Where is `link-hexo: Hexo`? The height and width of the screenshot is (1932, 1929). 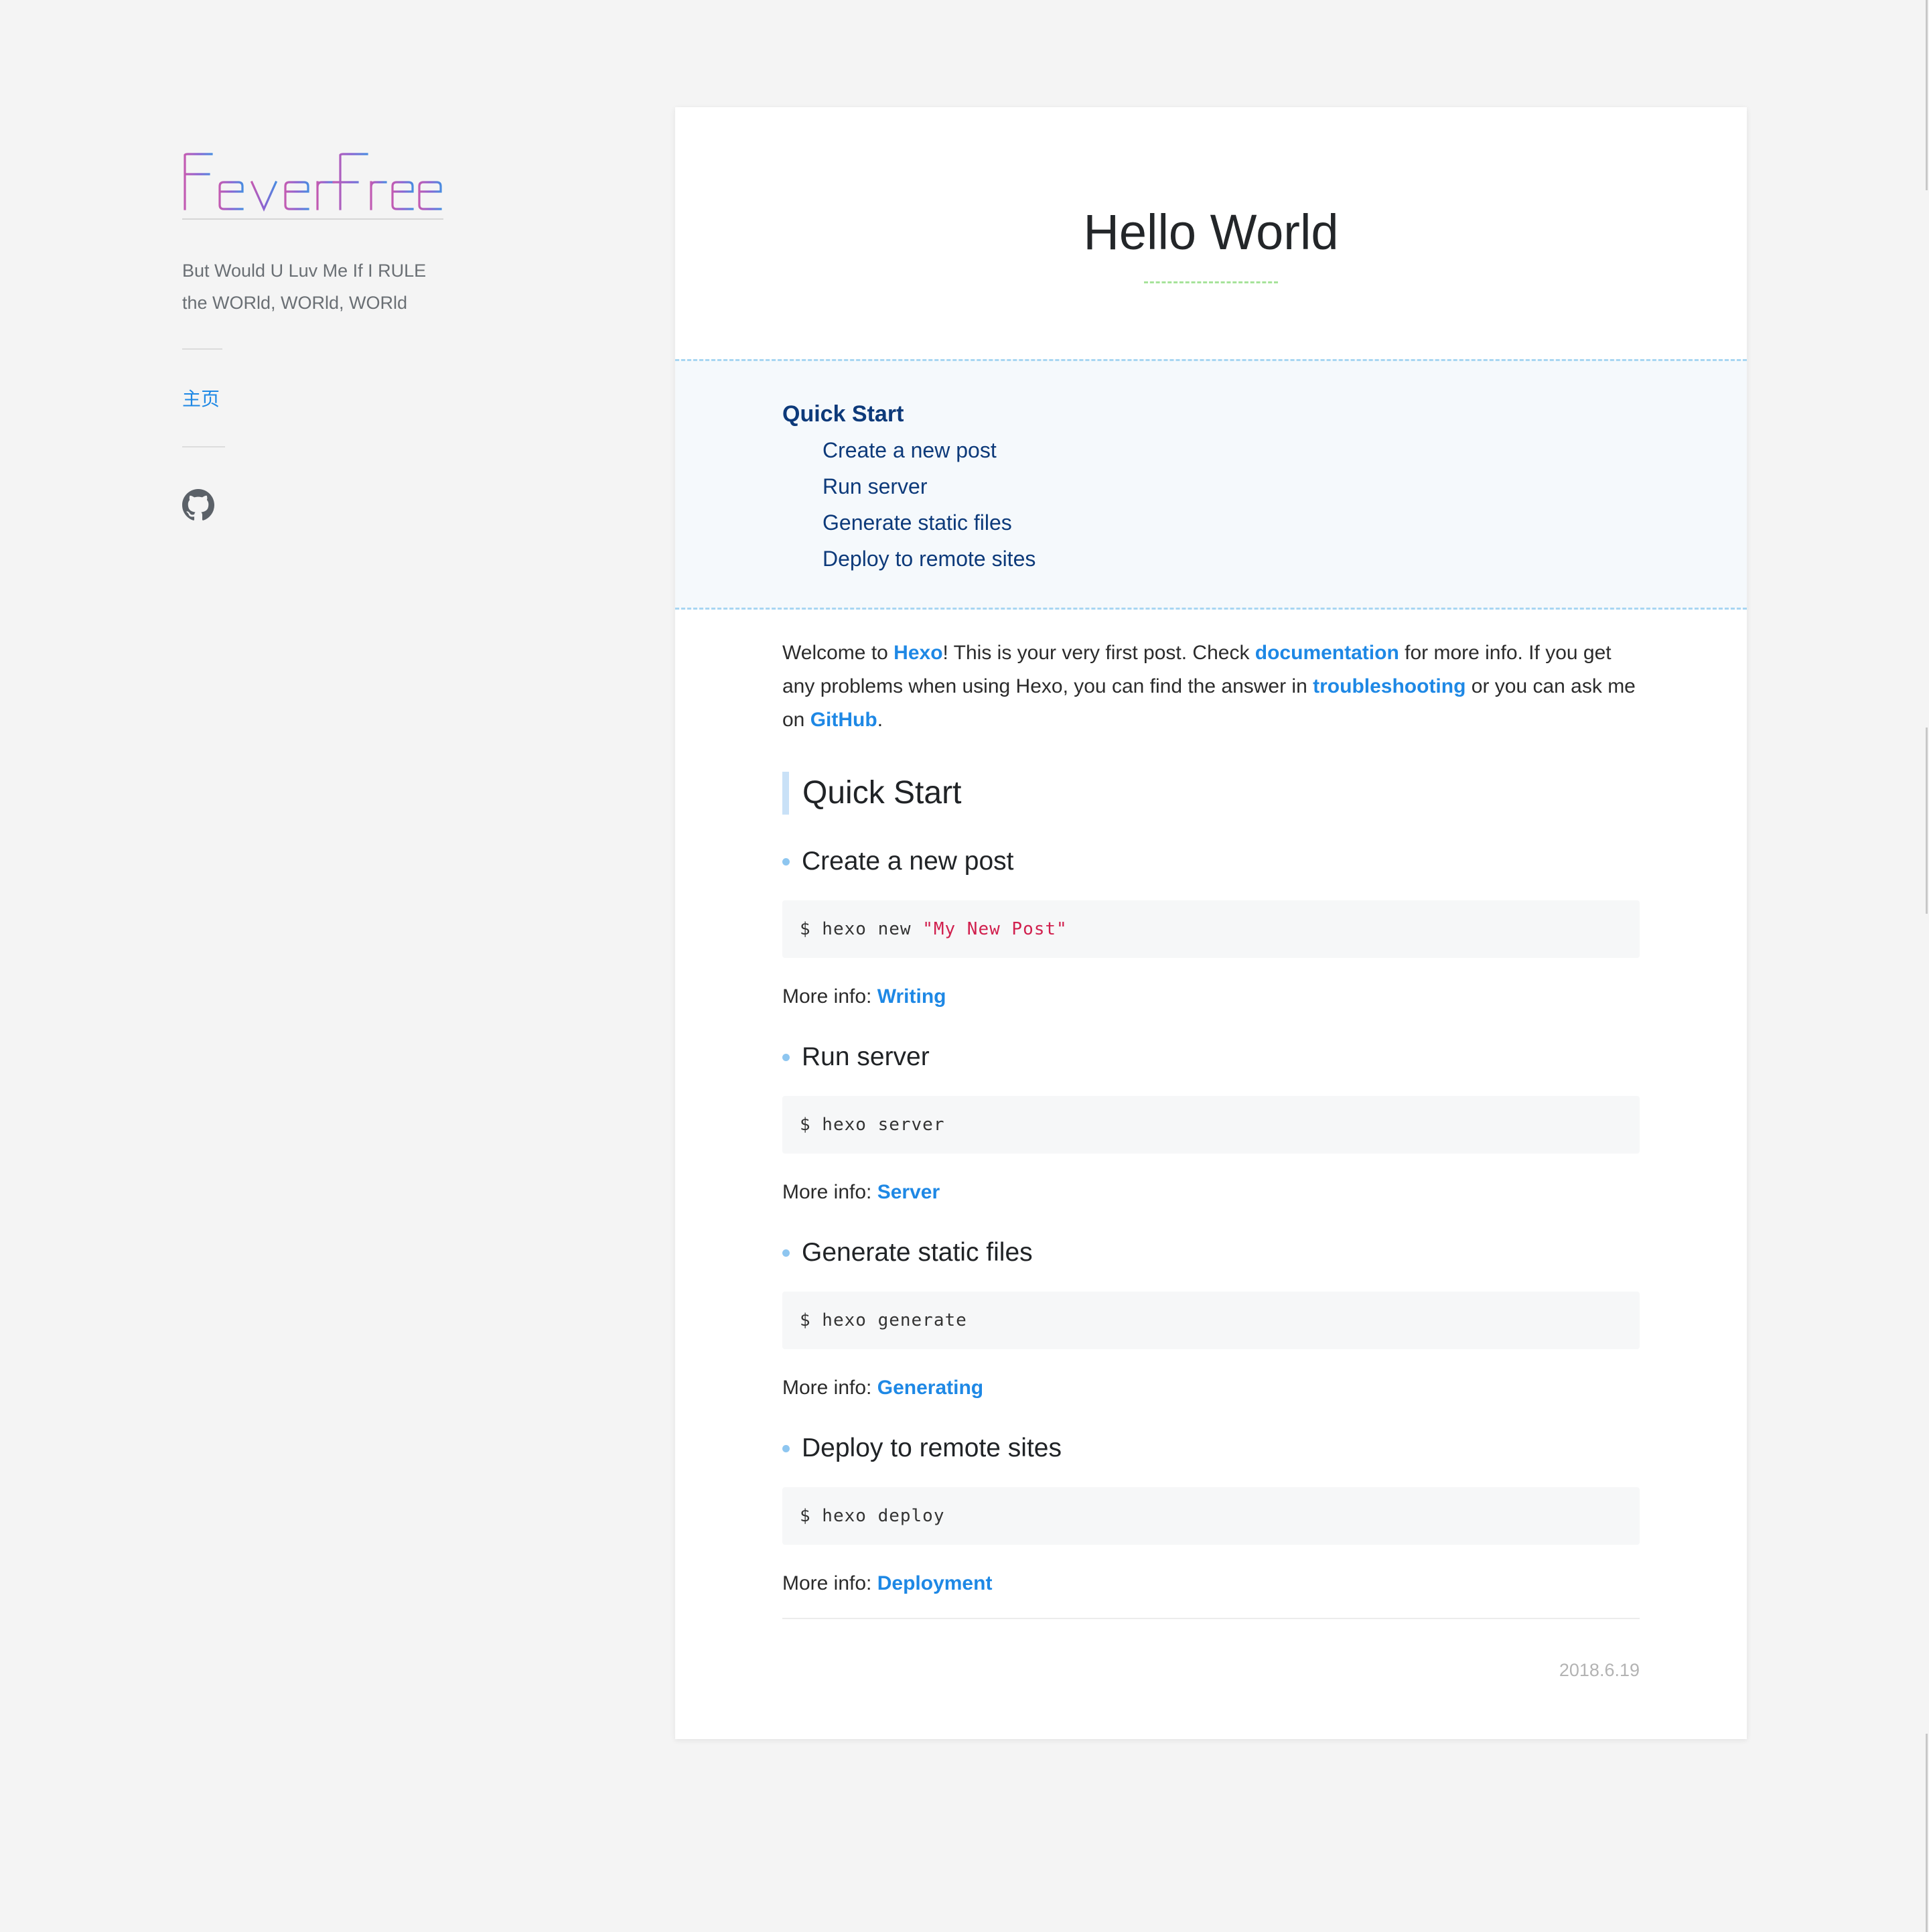
link-hexo: Hexo is located at coordinates (918, 653).